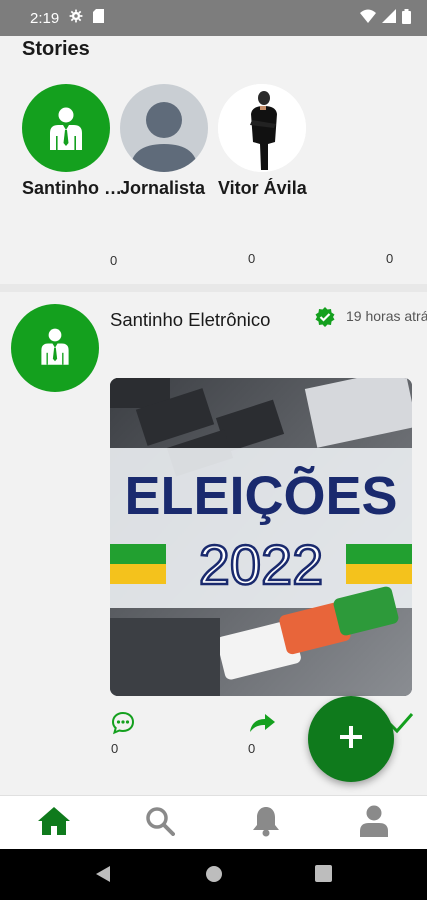  What do you see at coordinates (325, 319) in the screenshot?
I see `verified-badge-icon` at bounding box center [325, 319].